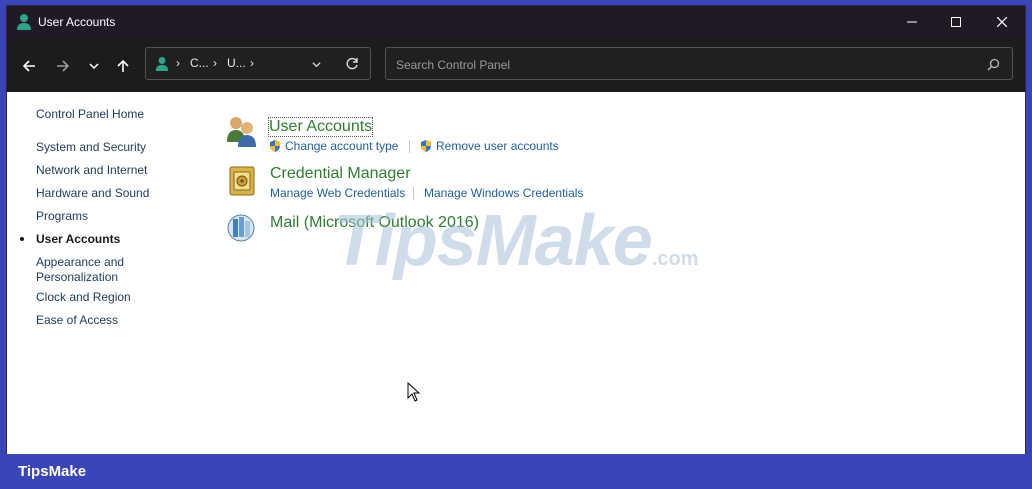  I want to click on sidebar-item-clock-and-region: Clock and Region, so click(83, 297).